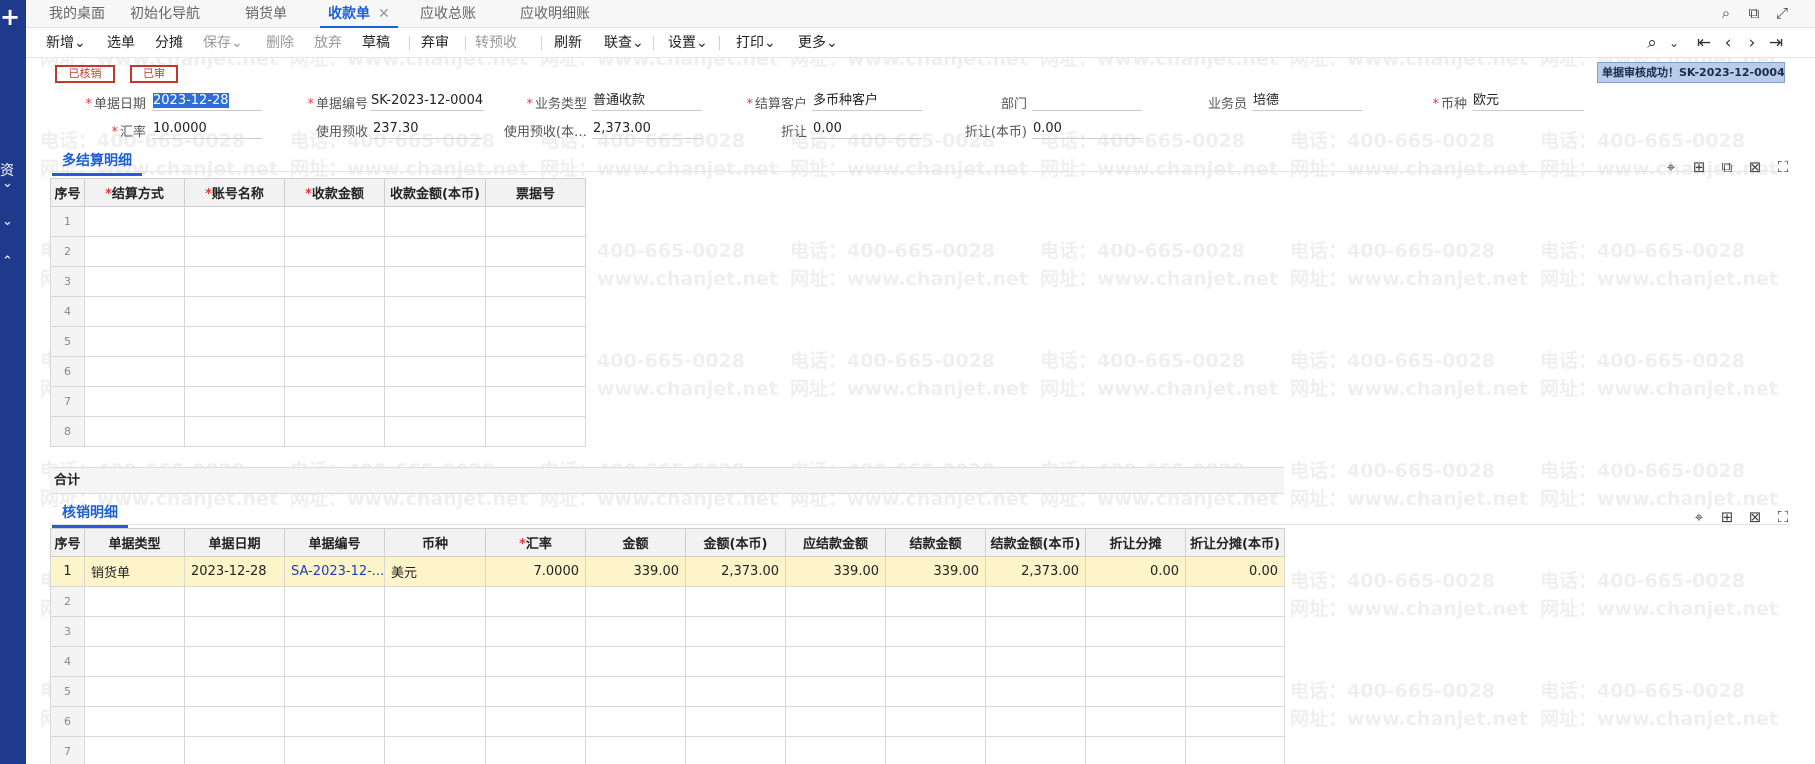  I want to click on cell-amount-local: 2,373.00, so click(735, 571).